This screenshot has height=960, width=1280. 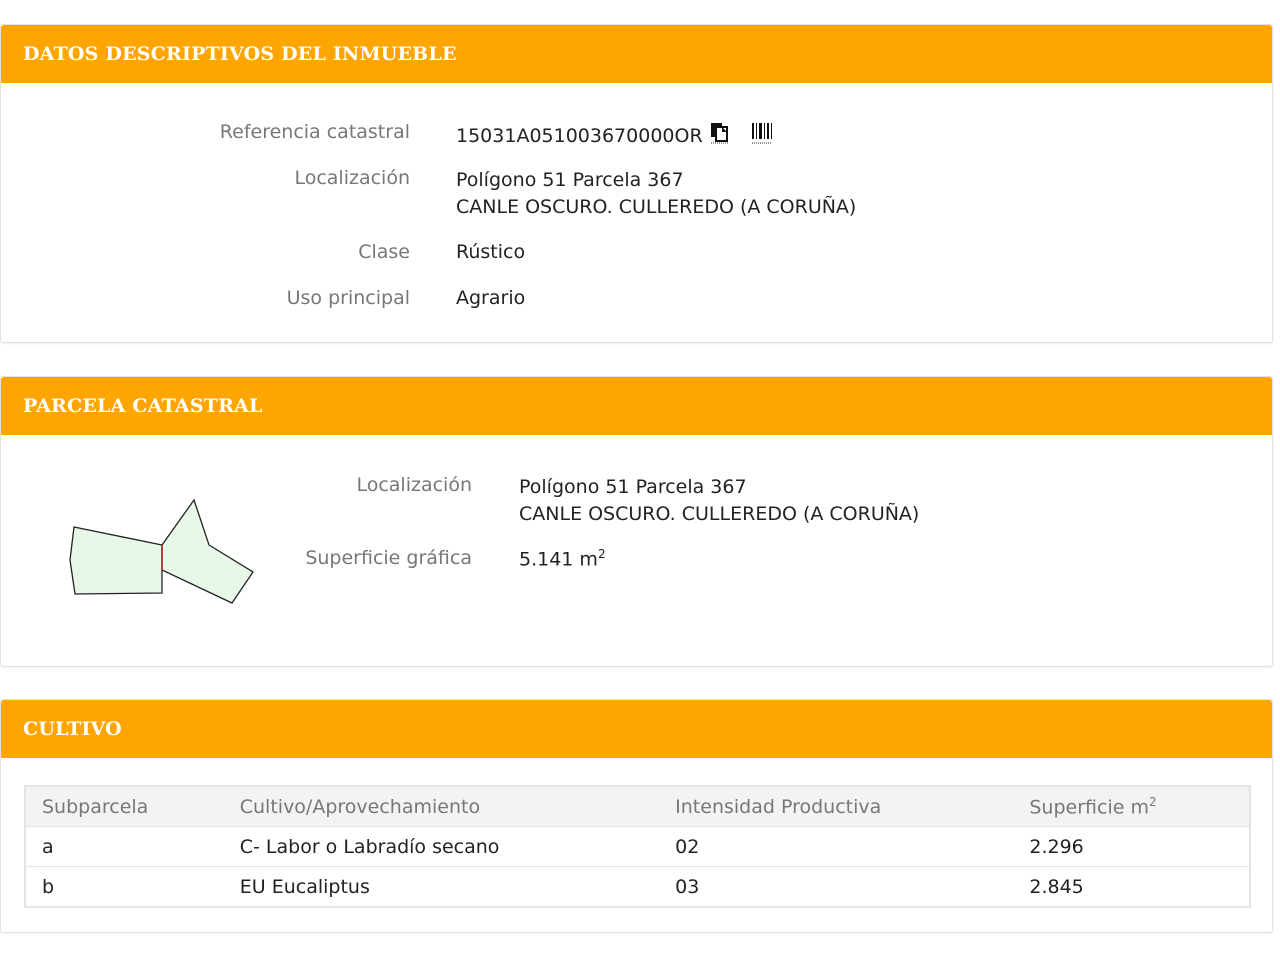 I want to click on clase-value: Rústico, so click(x=491, y=252).